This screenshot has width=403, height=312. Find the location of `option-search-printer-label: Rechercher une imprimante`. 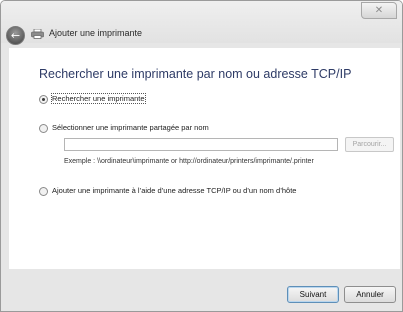

option-search-printer-label: Rechercher une imprimante is located at coordinates (98, 98).